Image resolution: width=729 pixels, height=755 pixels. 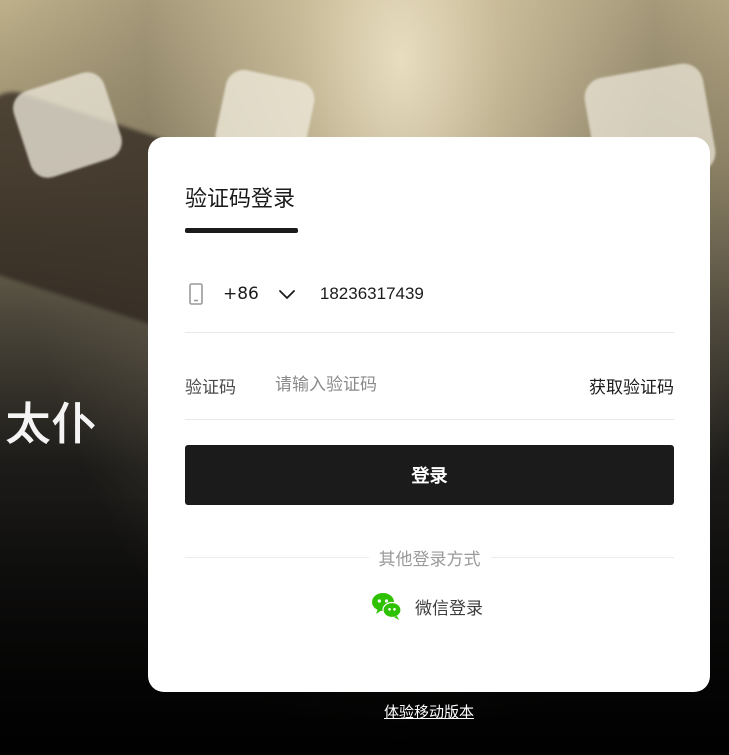 What do you see at coordinates (449, 608) in the screenshot?
I see `wechat-login-label: 微信登录` at bounding box center [449, 608].